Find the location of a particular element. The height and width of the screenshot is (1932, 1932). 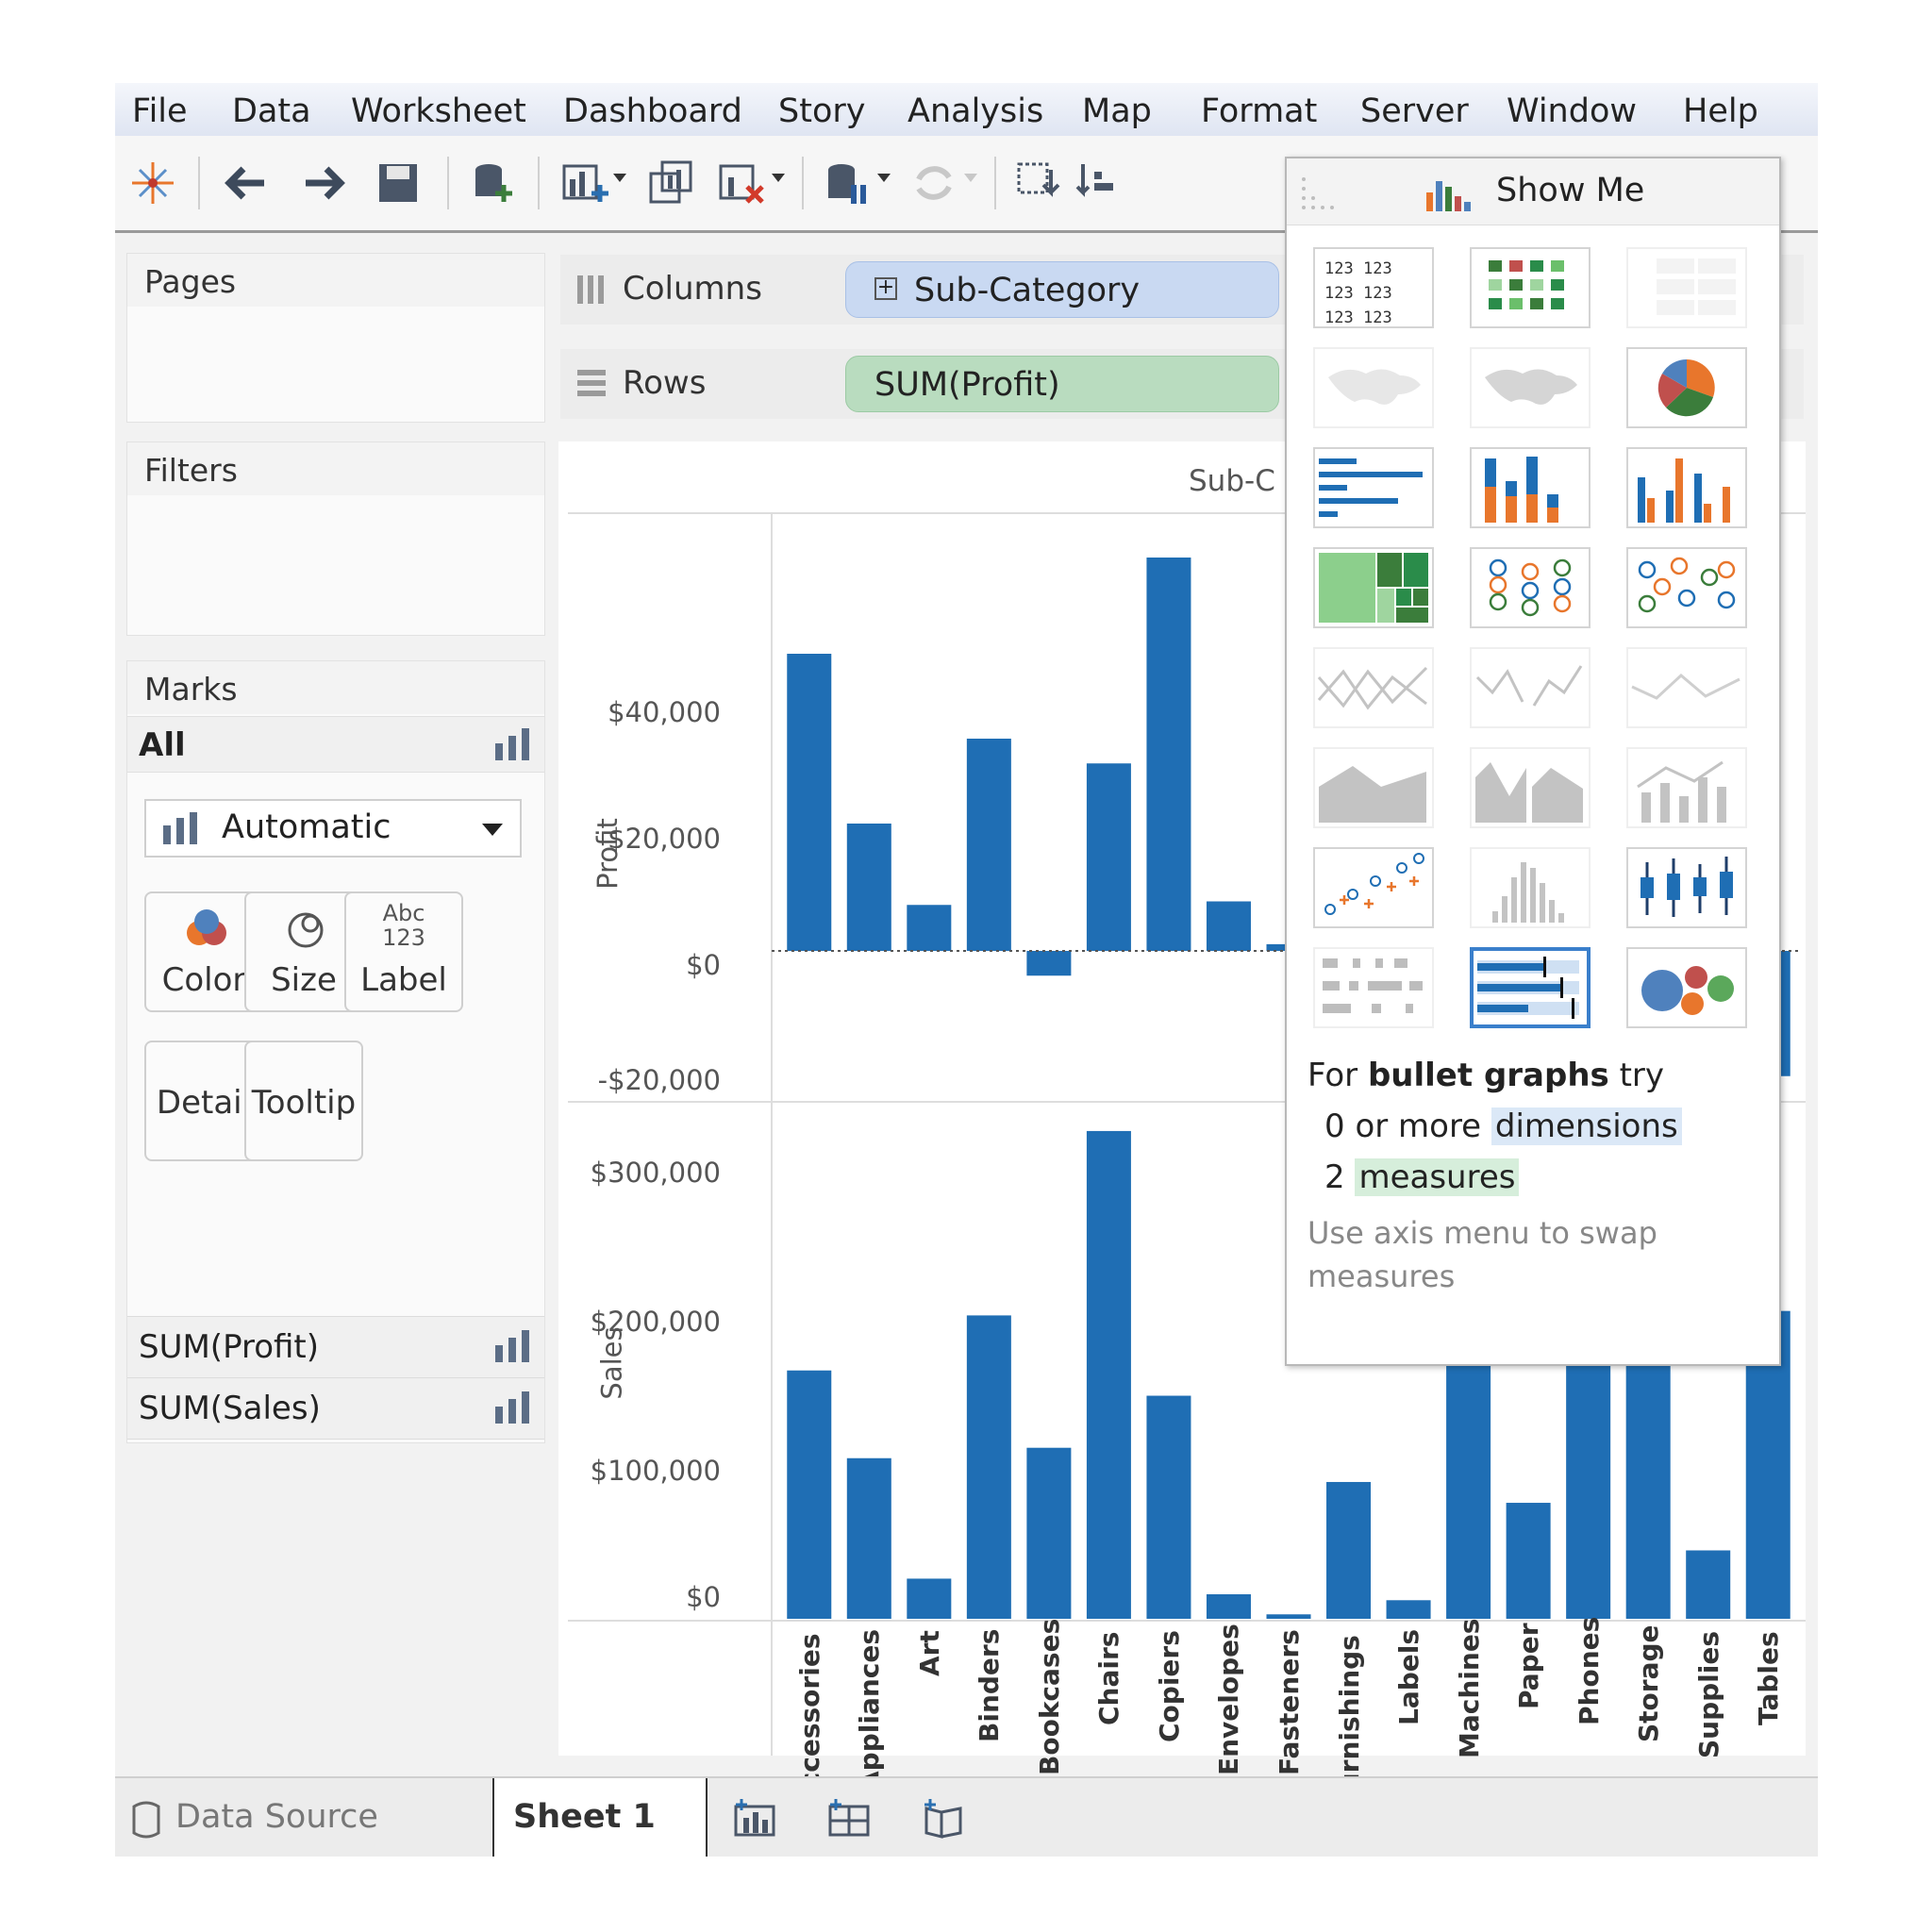

dual-combination-thumb is located at coordinates (1687, 788).